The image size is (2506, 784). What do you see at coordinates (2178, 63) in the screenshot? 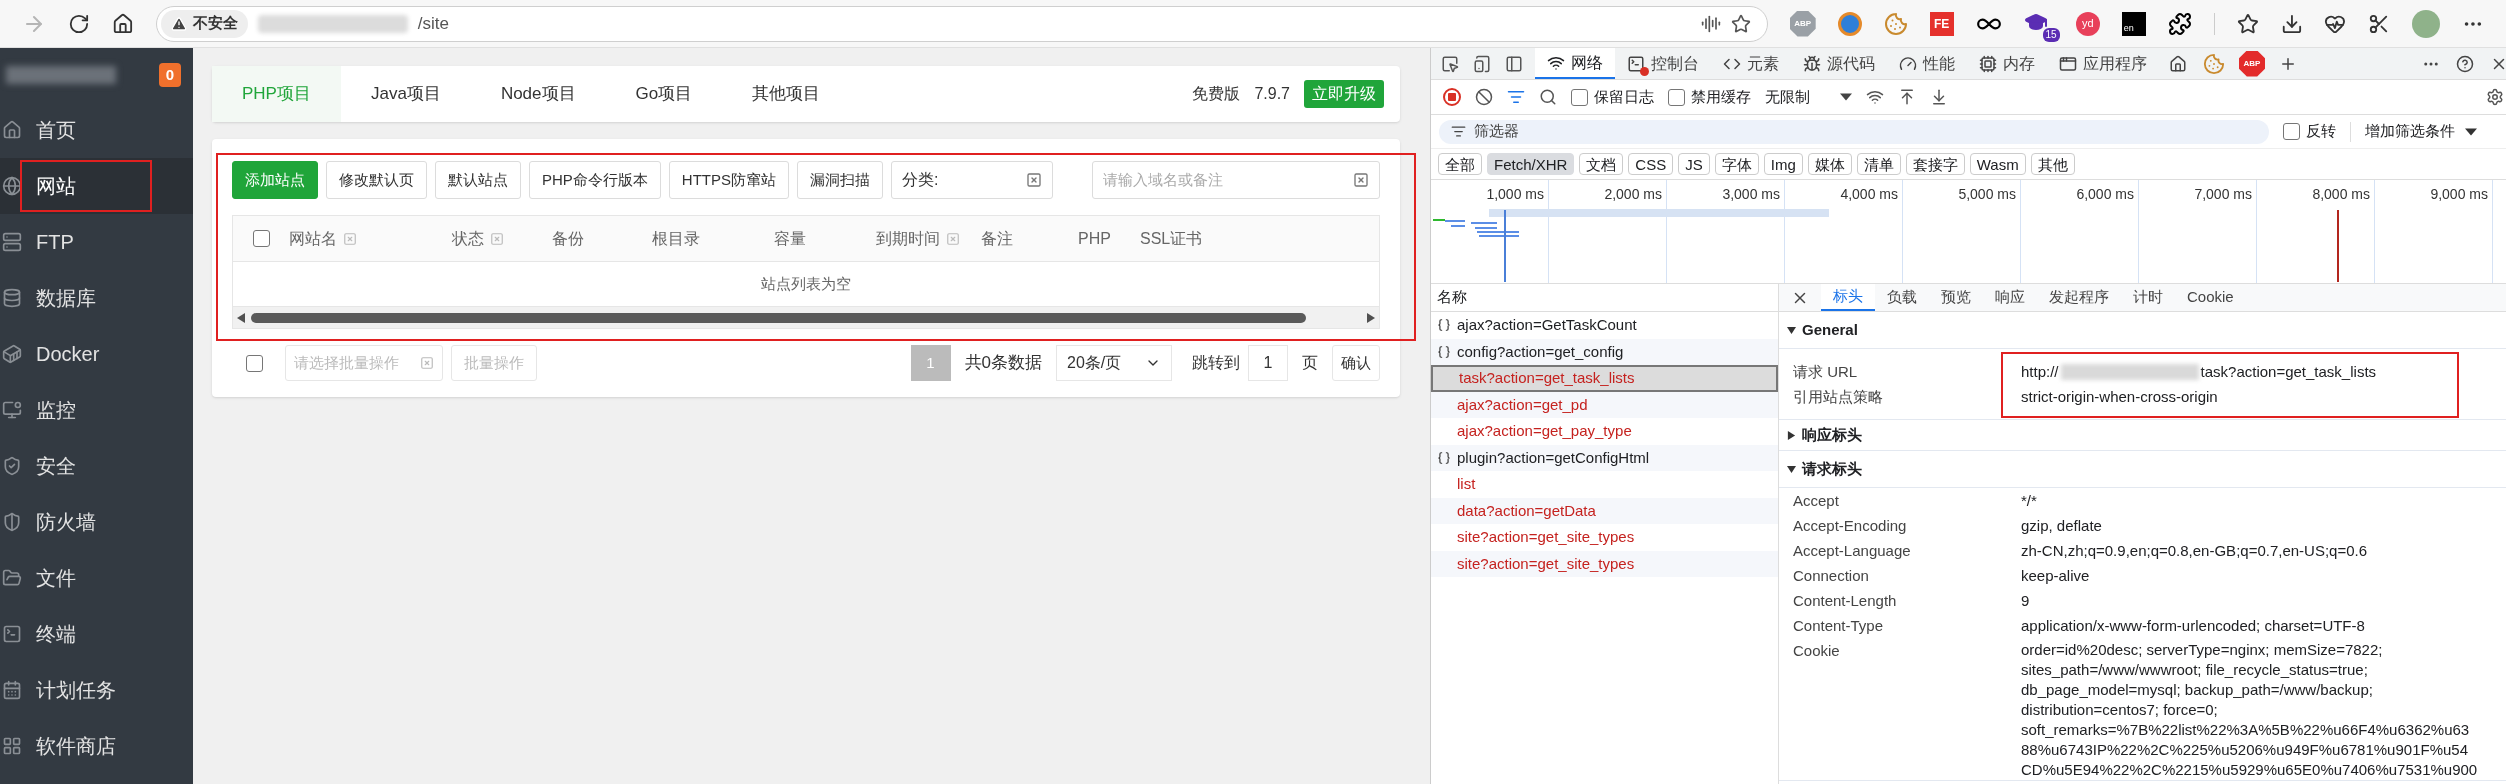
I see `home-icon` at bounding box center [2178, 63].